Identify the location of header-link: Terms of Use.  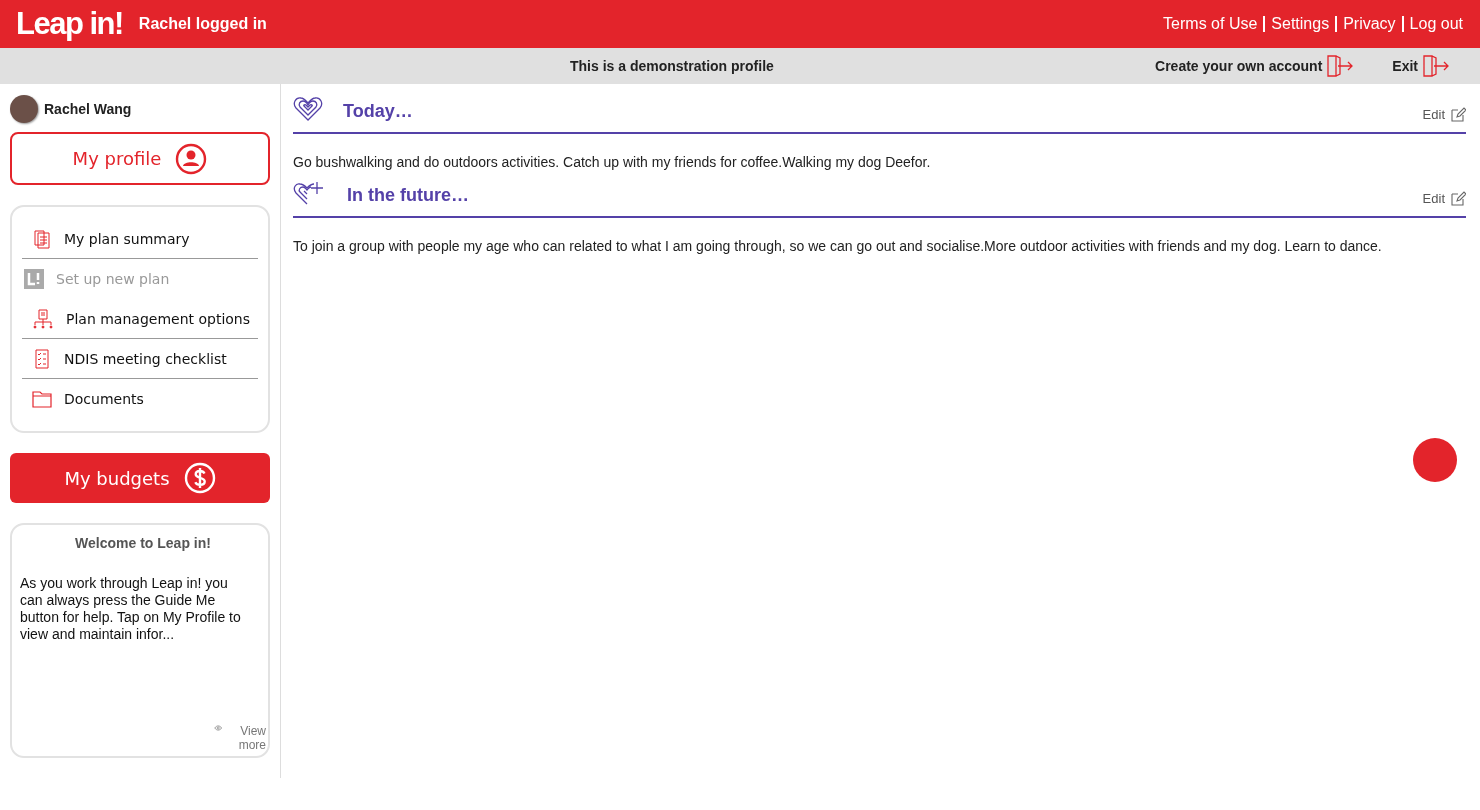
(1210, 24).